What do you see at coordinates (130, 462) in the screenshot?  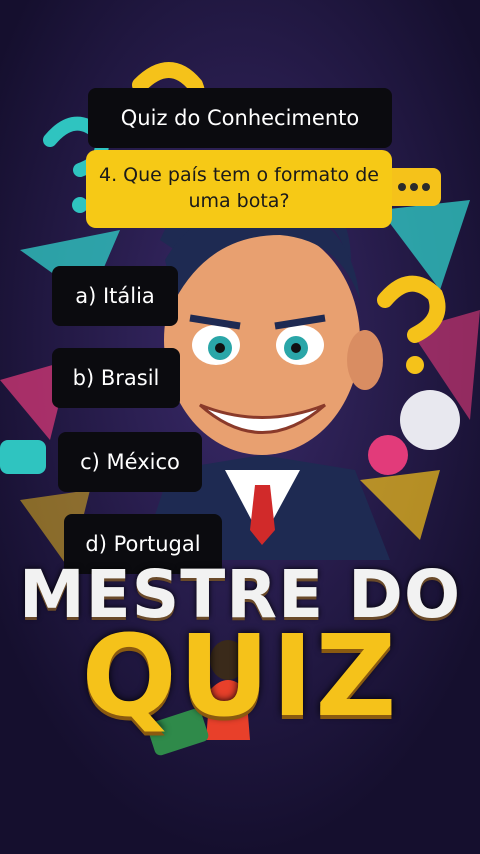 I see `answer-option-c: c) México` at bounding box center [130, 462].